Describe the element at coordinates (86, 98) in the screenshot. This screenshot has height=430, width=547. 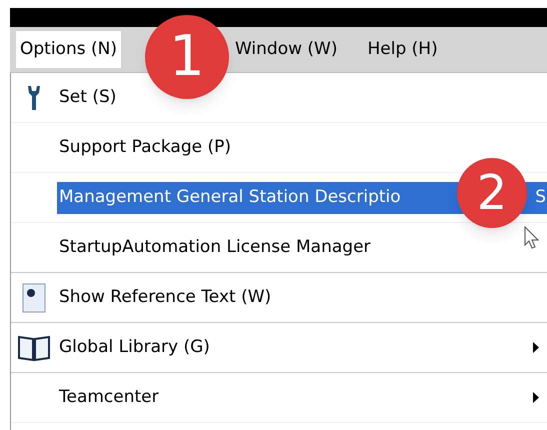
I see `menu-item: Set (S)` at that location.